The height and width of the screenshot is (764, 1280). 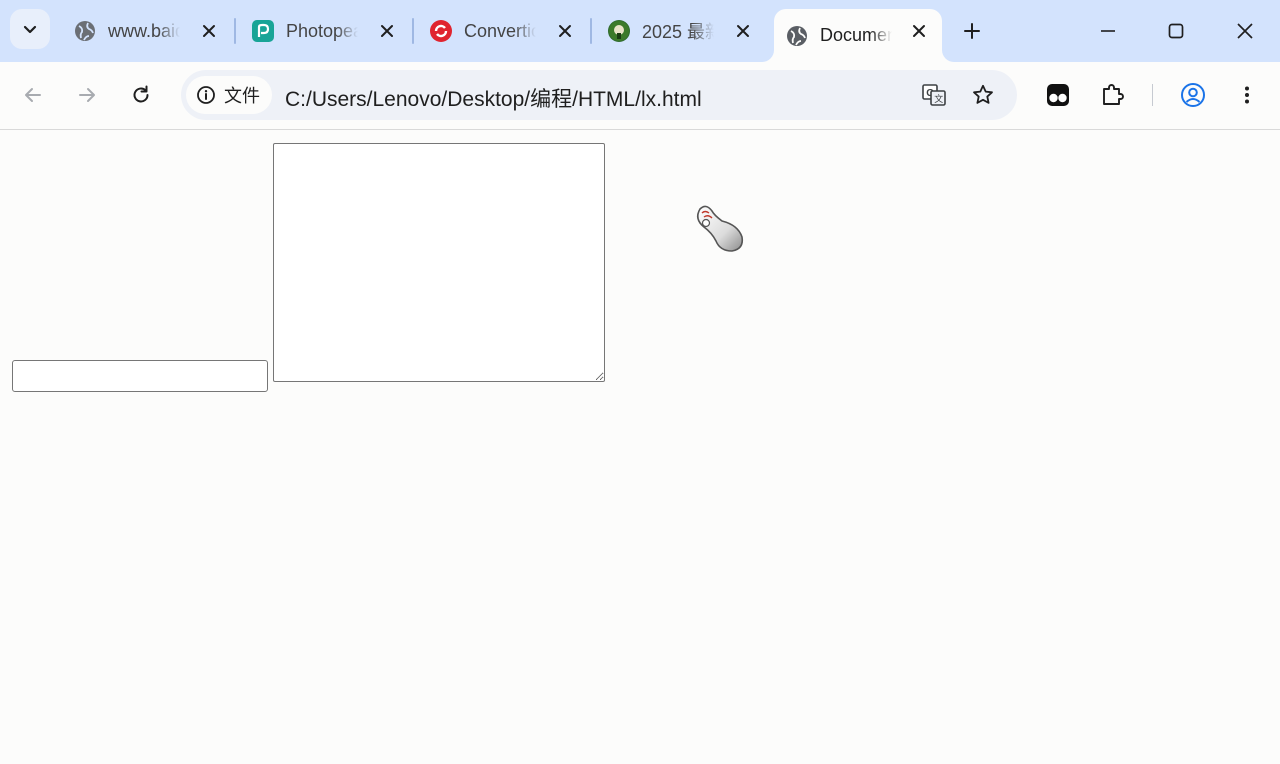 I want to click on tab-convertio: Convertio, so click(x=503, y=31).